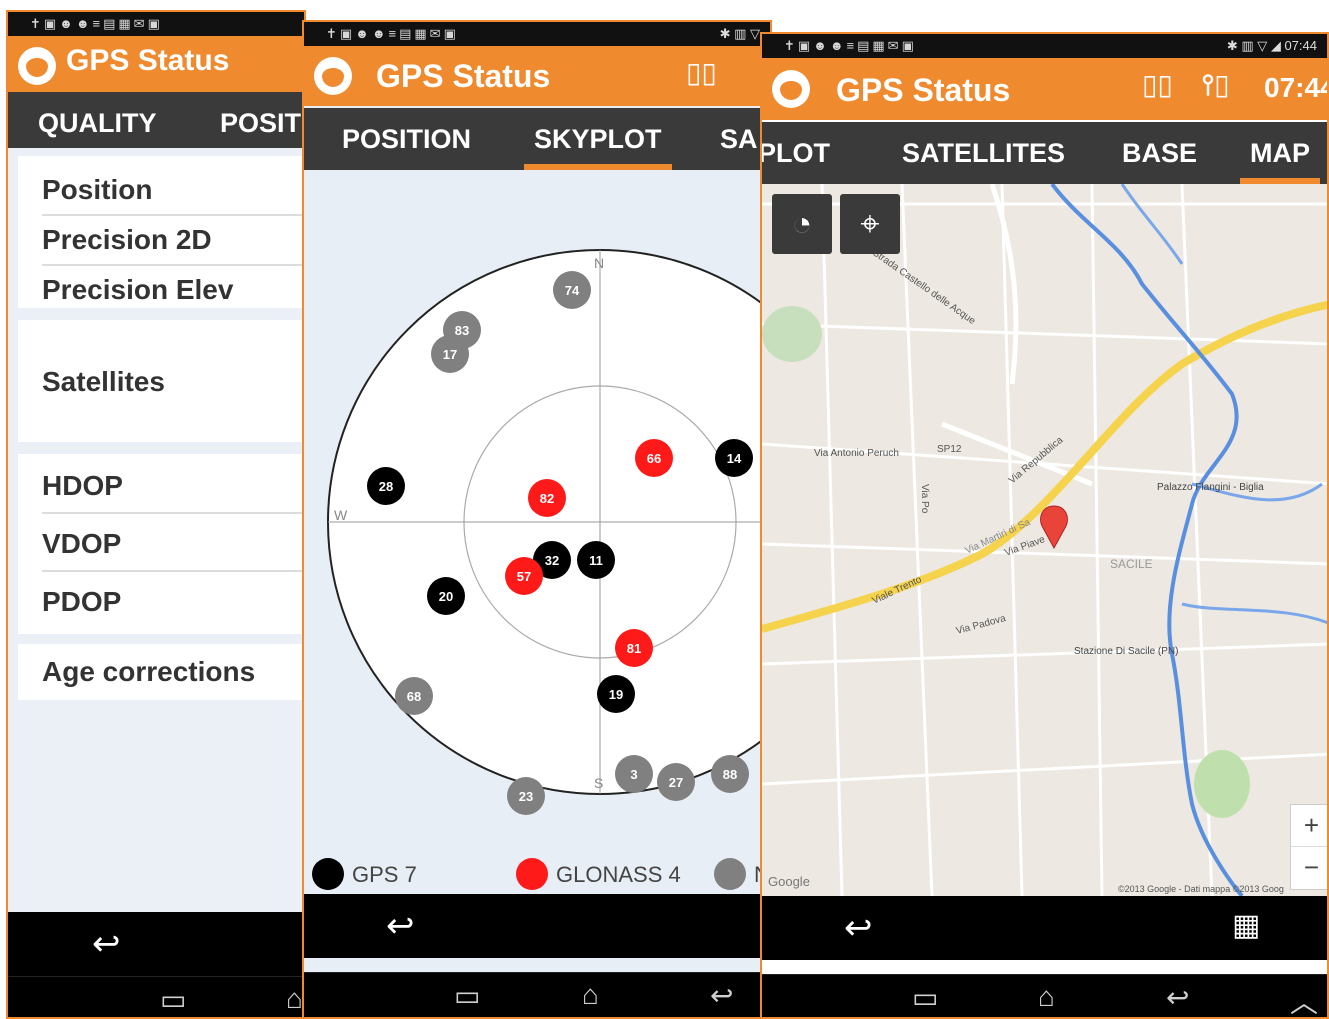 The image size is (1329, 1019). Describe the element at coordinates (97, 123) in the screenshot. I see `tab-quality: QUALITY` at that location.